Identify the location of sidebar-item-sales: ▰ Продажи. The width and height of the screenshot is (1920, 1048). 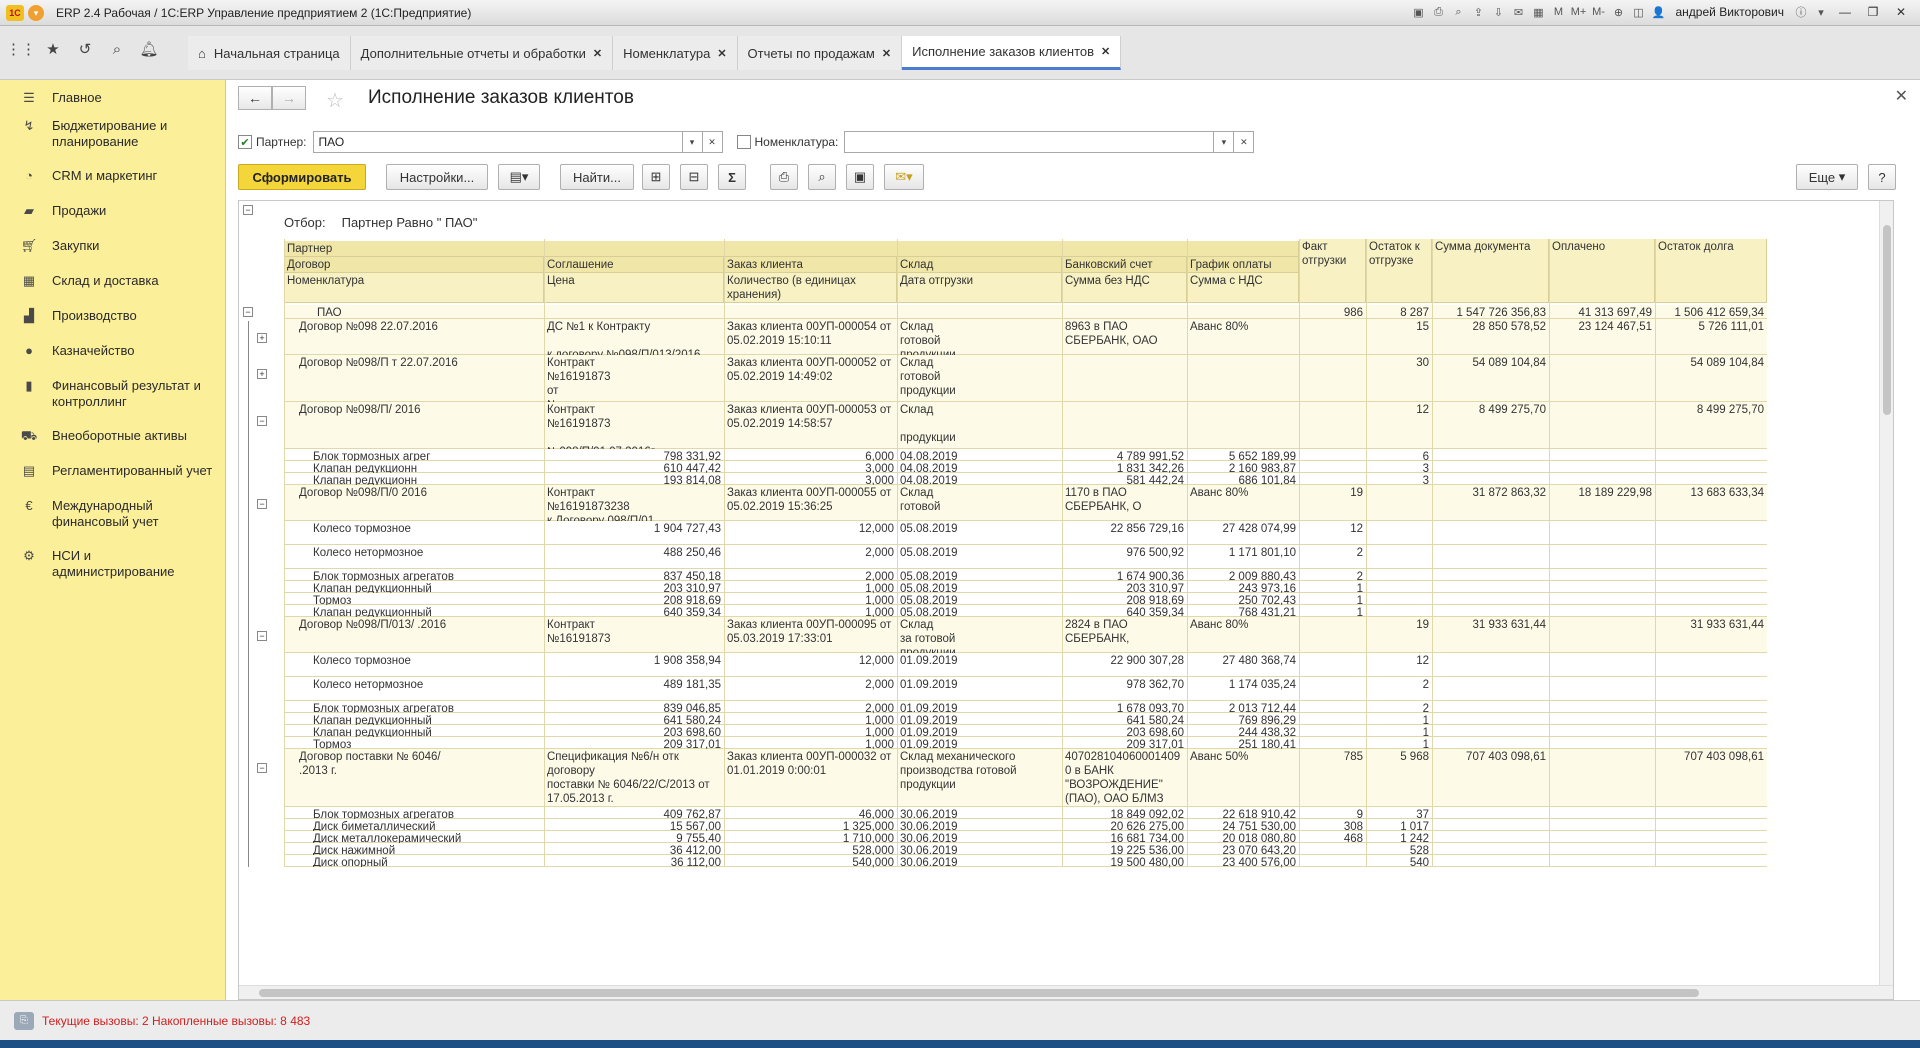
(120, 211).